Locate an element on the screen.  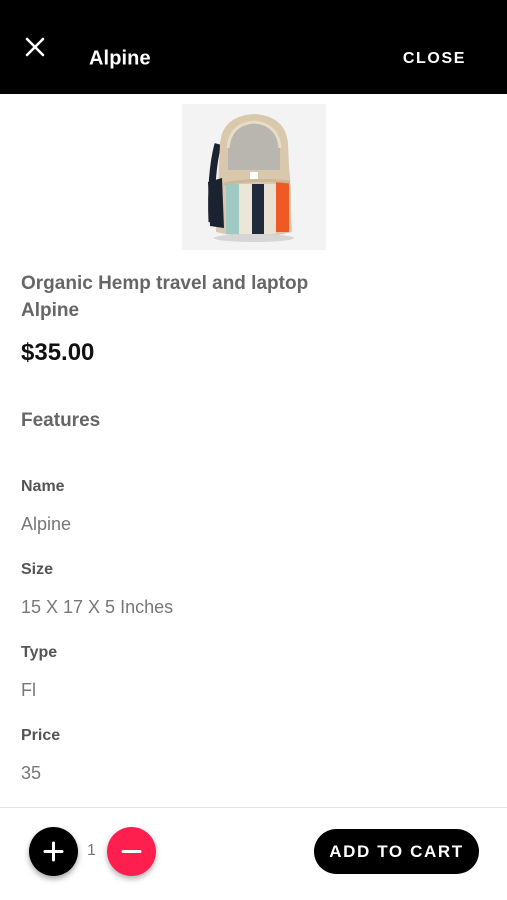
features-heading: Features is located at coordinates (61, 420).